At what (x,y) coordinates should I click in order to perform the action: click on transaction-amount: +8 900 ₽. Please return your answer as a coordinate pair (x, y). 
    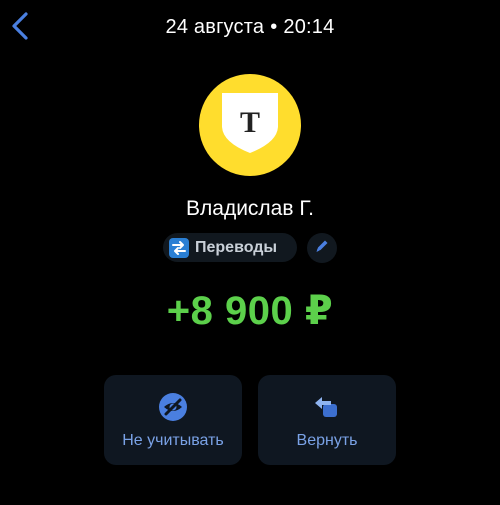
    Looking at the image, I should click on (250, 311).